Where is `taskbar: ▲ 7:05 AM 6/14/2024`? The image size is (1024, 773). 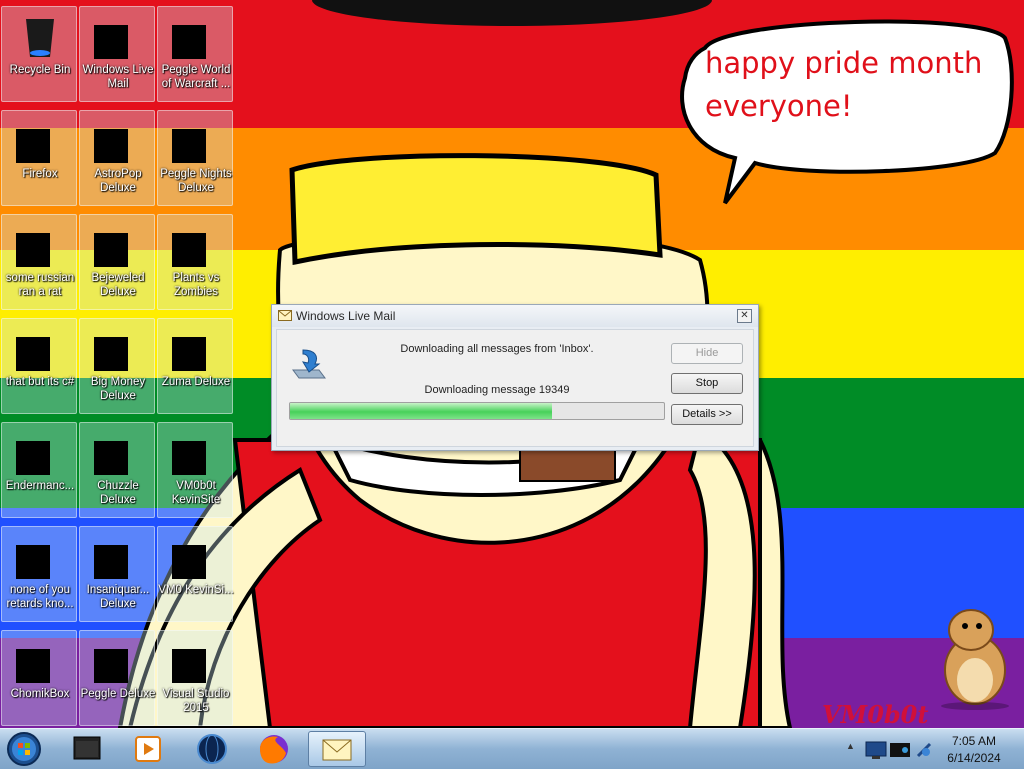
taskbar: ▲ 7:05 AM 6/14/2024 is located at coordinates (512, 748).